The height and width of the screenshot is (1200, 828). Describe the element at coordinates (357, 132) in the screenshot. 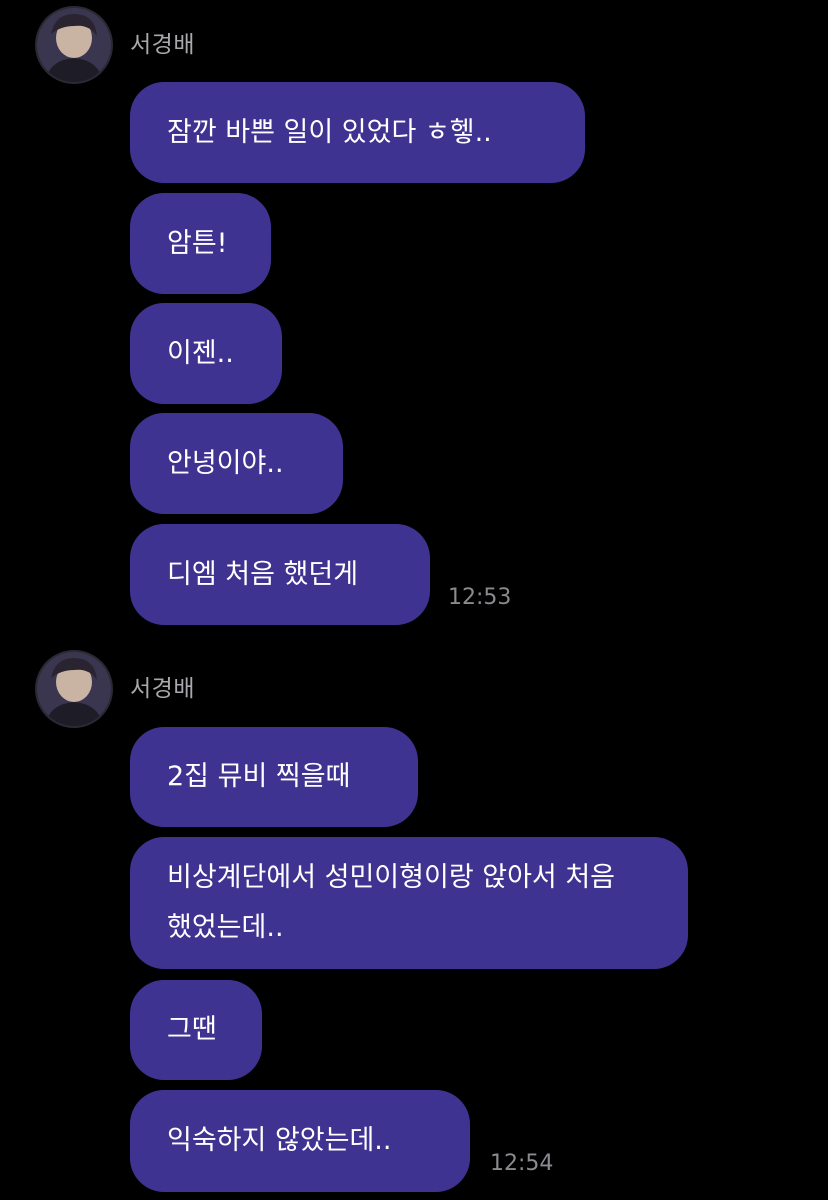

I see `message-bubble: 잠깐 바쁜 일이 있었다 ㅎ헿..` at that location.